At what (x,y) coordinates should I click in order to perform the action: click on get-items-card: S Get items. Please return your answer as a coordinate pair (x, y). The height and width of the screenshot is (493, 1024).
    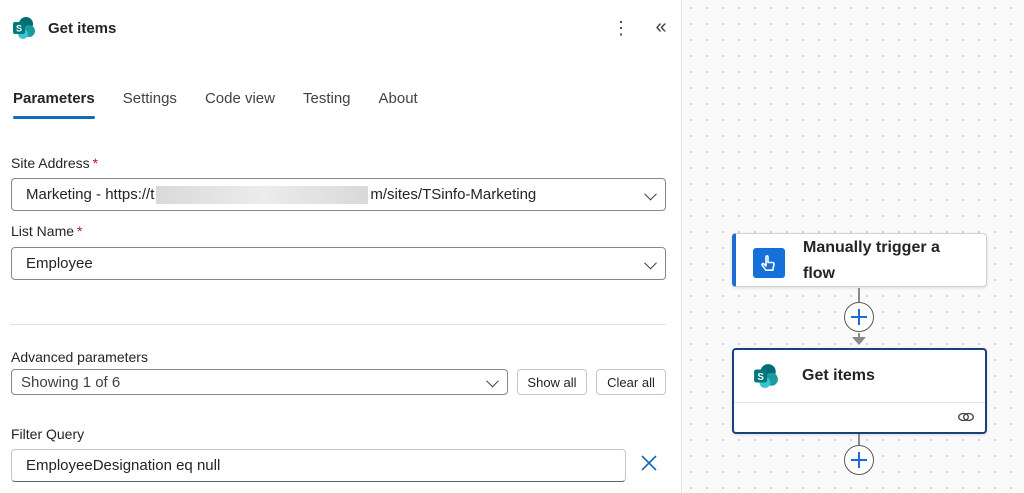
    Looking at the image, I should click on (859, 391).